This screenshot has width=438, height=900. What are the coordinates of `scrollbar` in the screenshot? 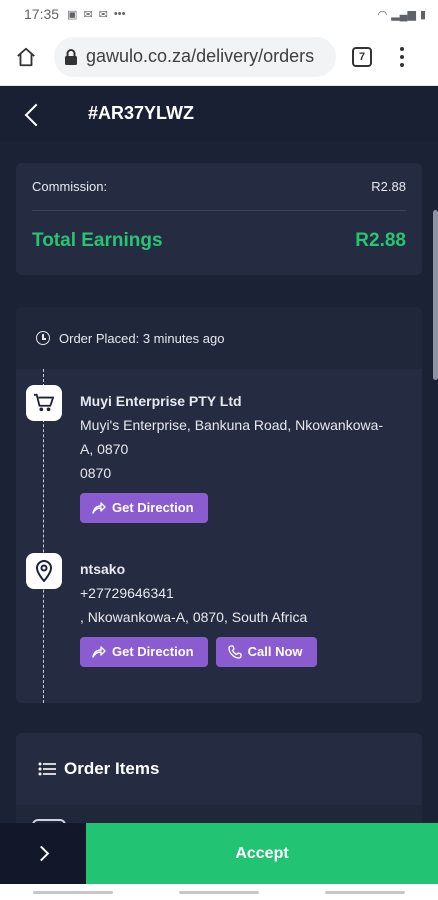 It's located at (435, 295).